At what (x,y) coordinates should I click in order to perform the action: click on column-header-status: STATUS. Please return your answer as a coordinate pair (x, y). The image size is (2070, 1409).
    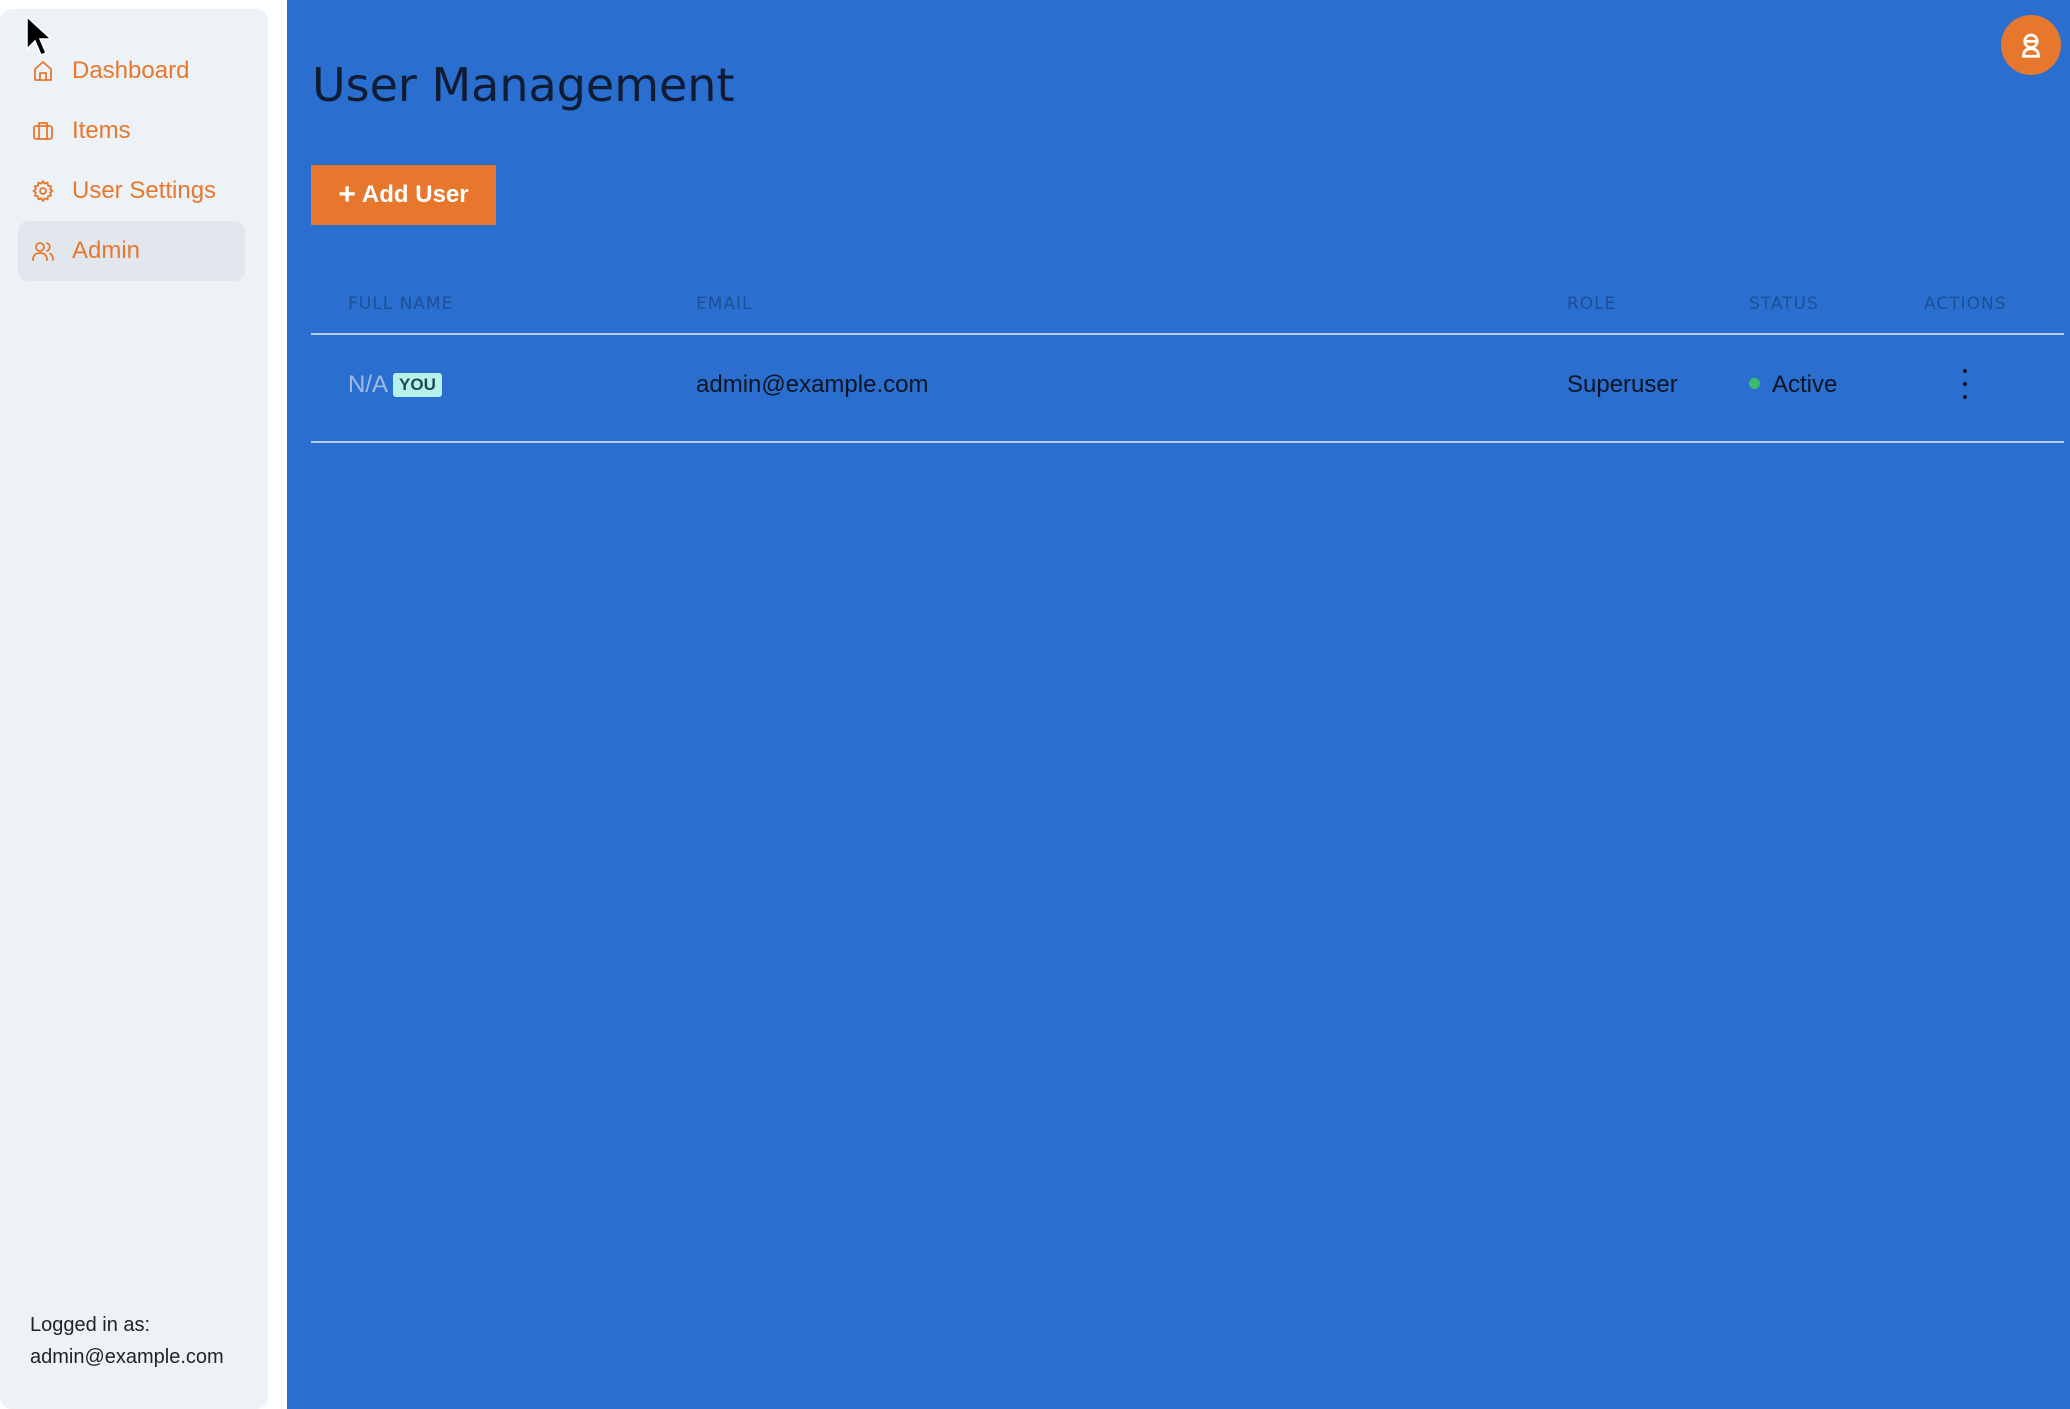
    Looking at the image, I should click on (1784, 304).